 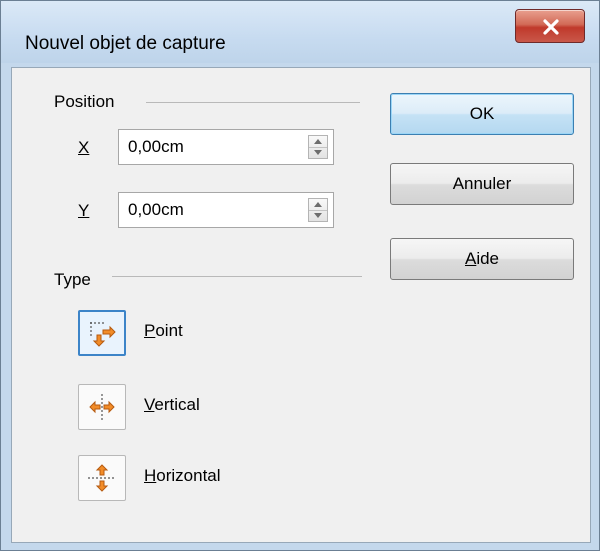 I want to click on x-value: 0,00cm, so click(x=156, y=146).